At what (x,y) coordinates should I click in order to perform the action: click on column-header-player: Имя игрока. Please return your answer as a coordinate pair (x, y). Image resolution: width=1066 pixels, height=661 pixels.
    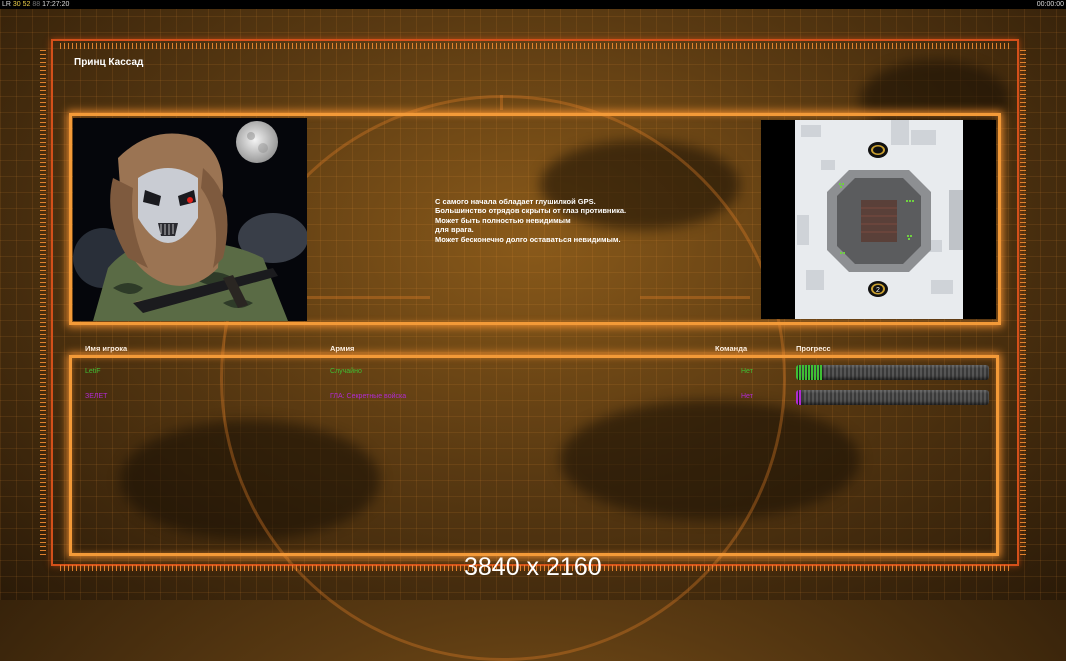
    Looking at the image, I should click on (106, 348).